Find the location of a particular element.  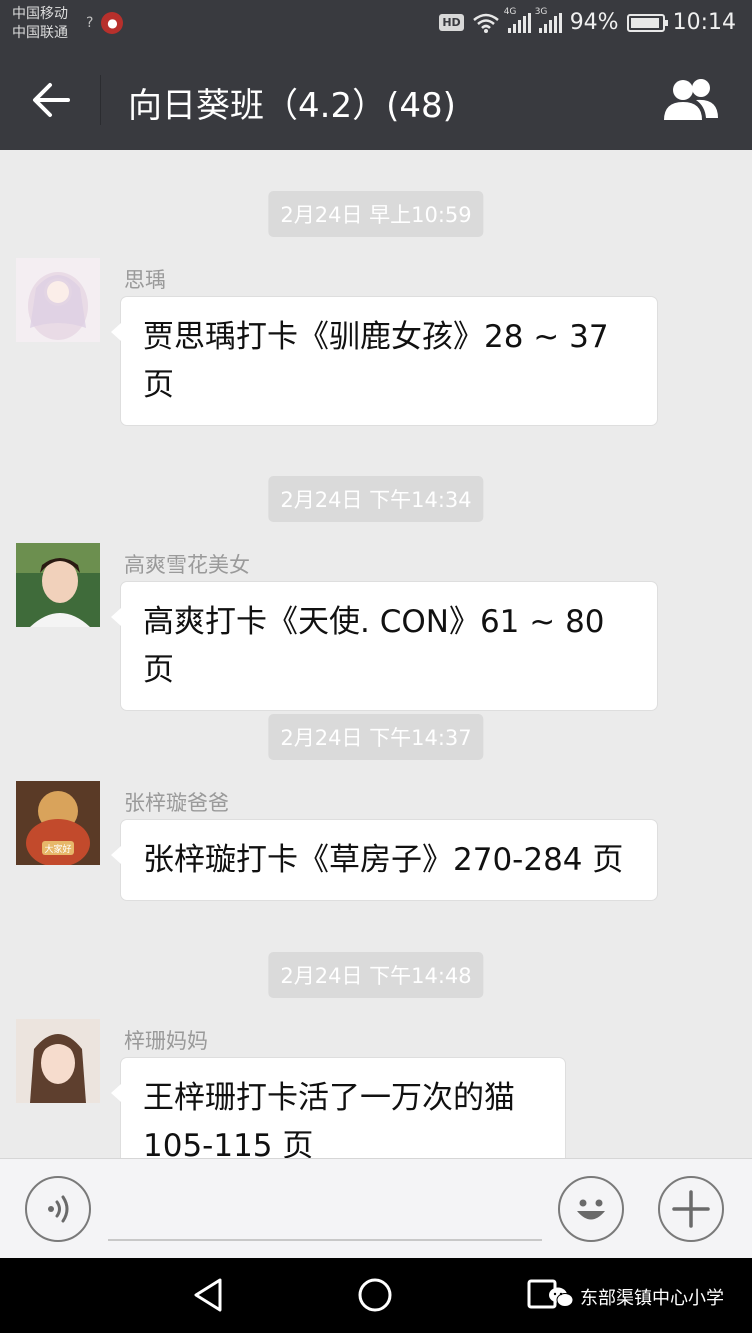

message-text-continued: 页 is located at coordinates (158, 385).